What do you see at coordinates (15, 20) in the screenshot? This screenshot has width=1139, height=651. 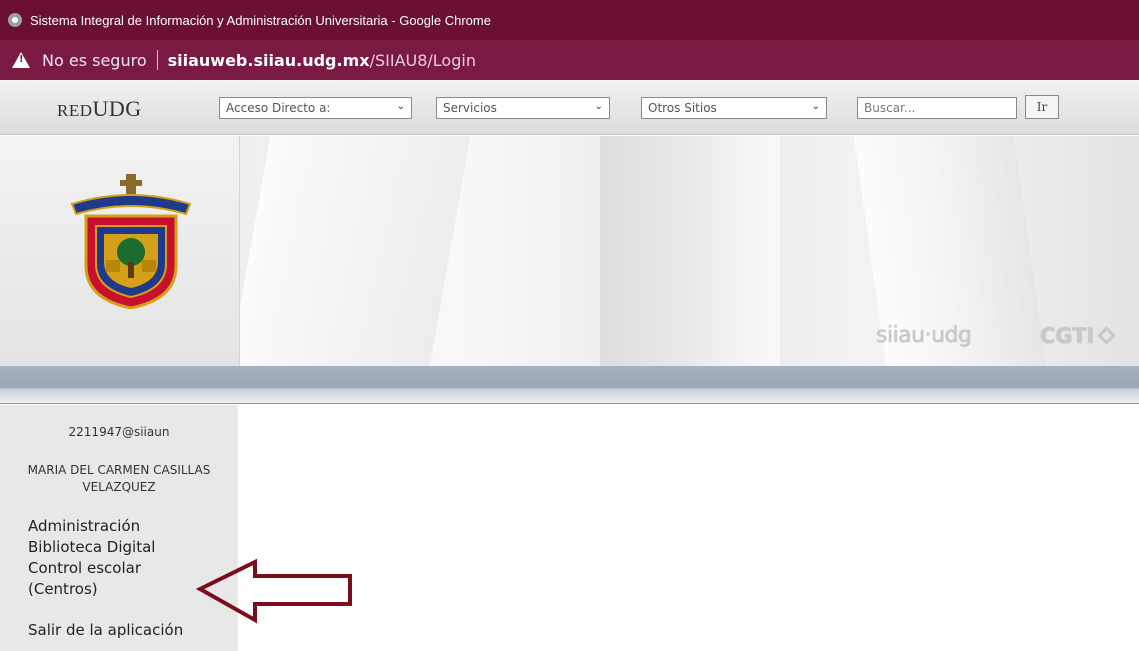 I see `chrome-icon` at bounding box center [15, 20].